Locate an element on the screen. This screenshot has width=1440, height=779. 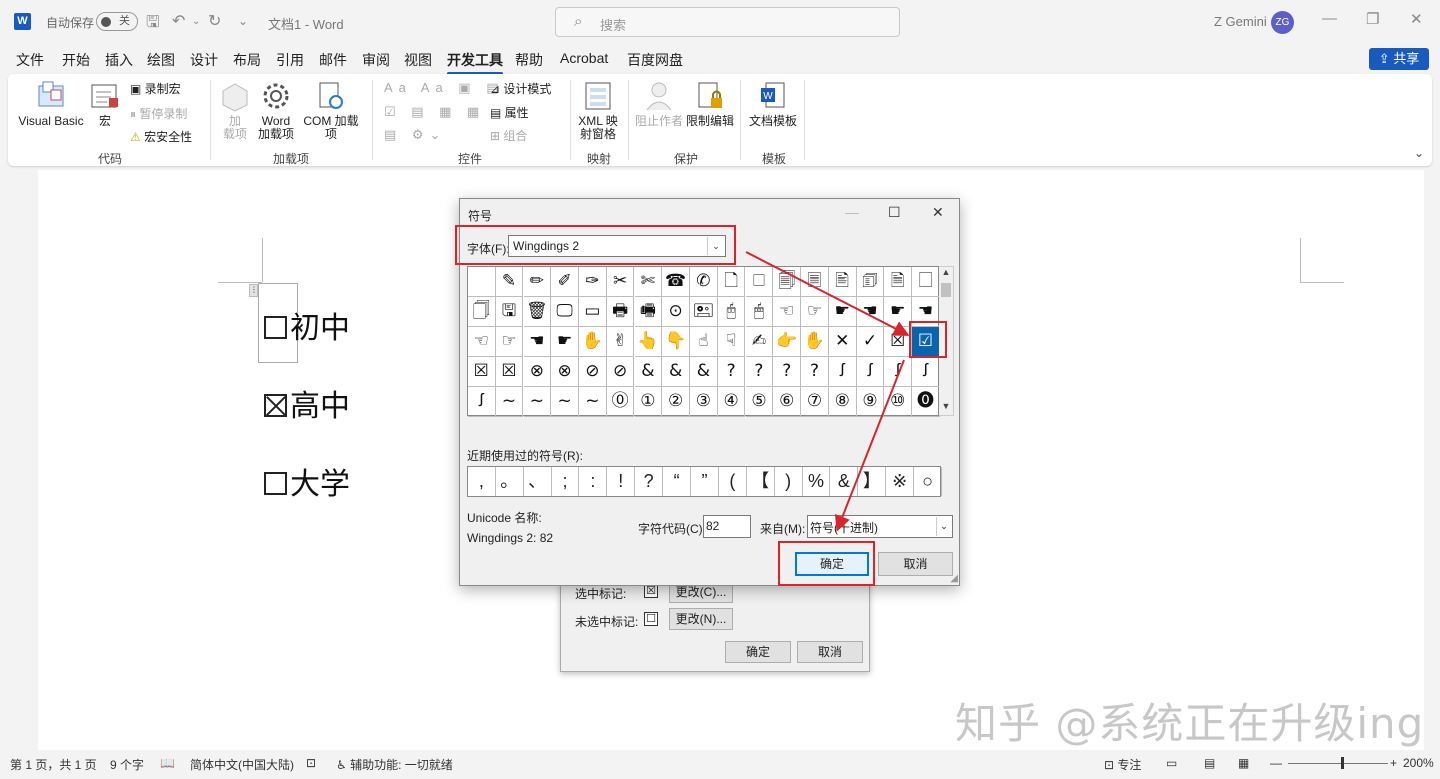
accessibility-status: ♿ 辅助功能: 一切就绪 is located at coordinates (394, 764).